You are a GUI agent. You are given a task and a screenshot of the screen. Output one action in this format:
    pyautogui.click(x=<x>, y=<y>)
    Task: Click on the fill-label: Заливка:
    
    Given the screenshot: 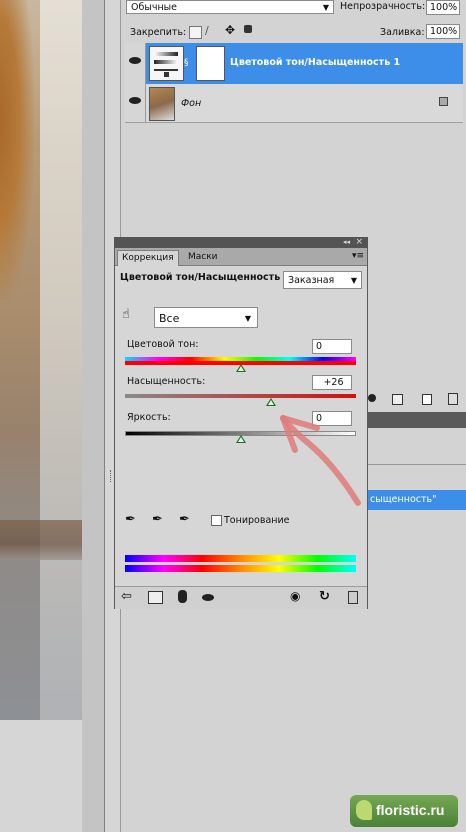 What is the action you would take?
    pyautogui.click(x=402, y=32)
    